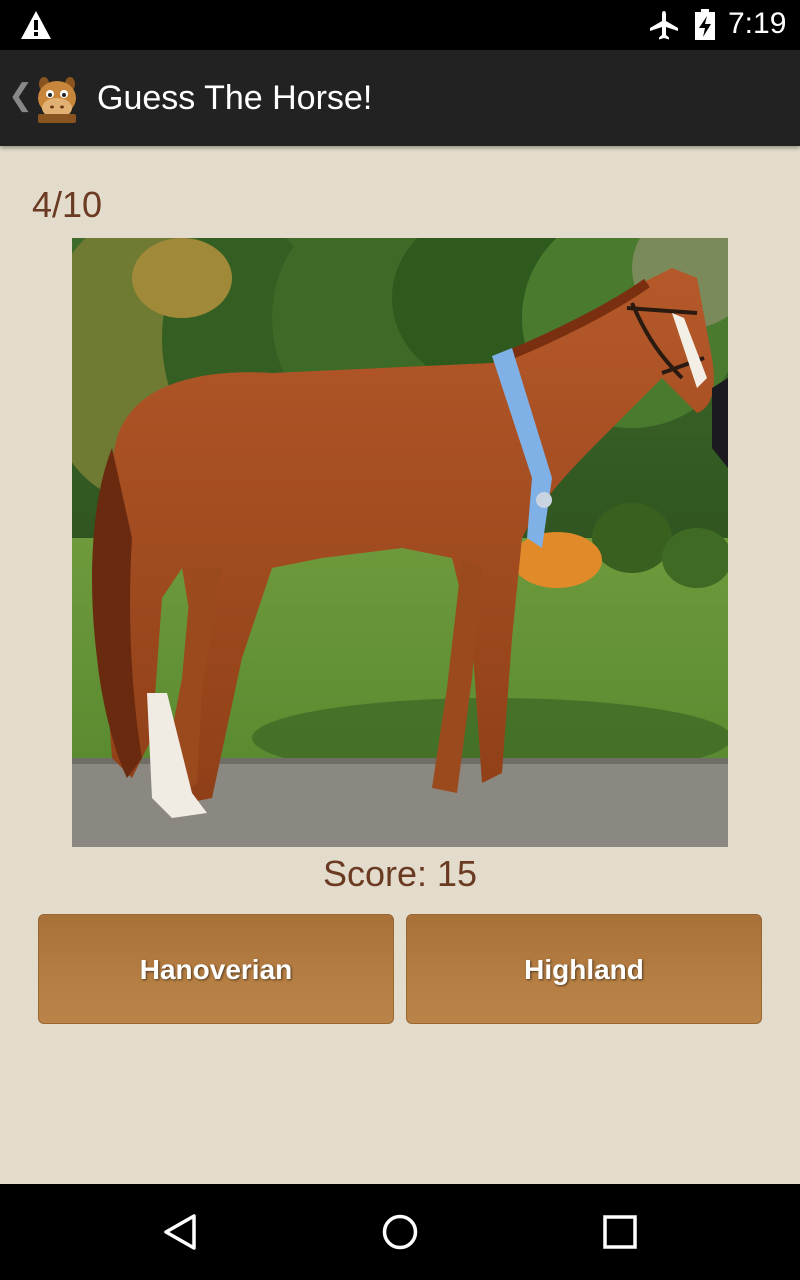  I want to click on battery-charging-icon, so click(705, 24).